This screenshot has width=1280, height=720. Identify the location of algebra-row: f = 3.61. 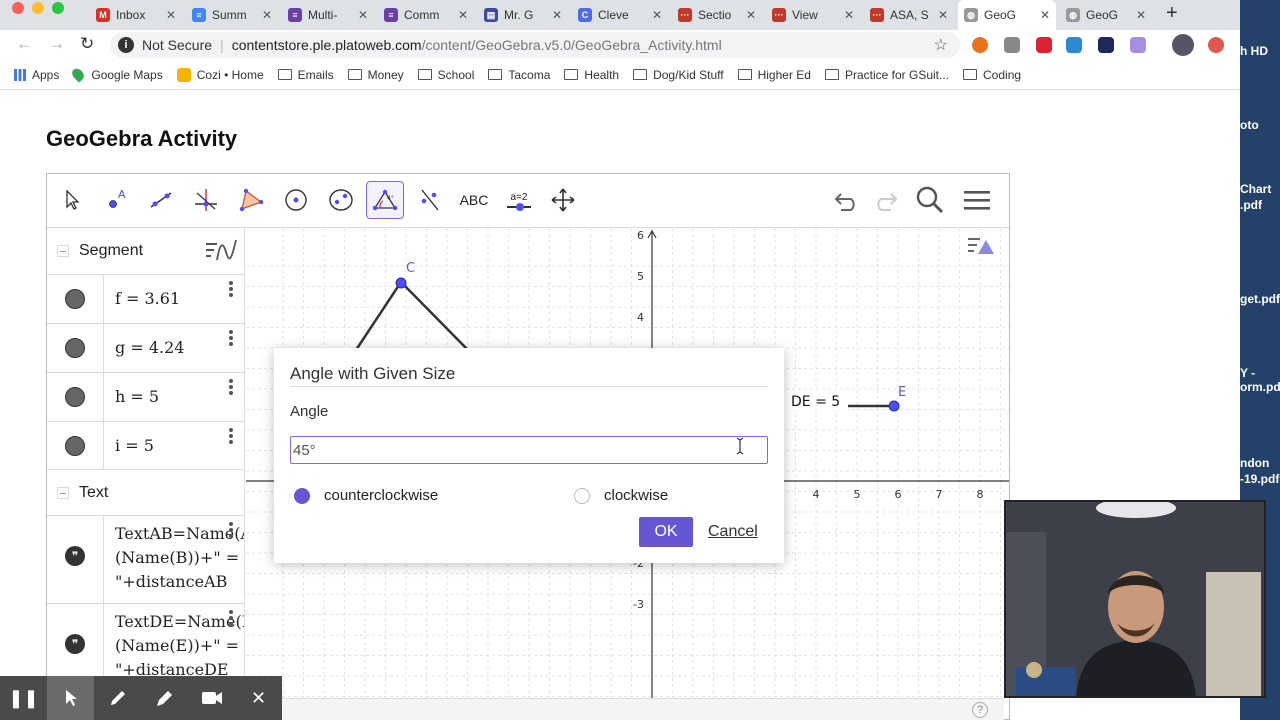
(145, 298).